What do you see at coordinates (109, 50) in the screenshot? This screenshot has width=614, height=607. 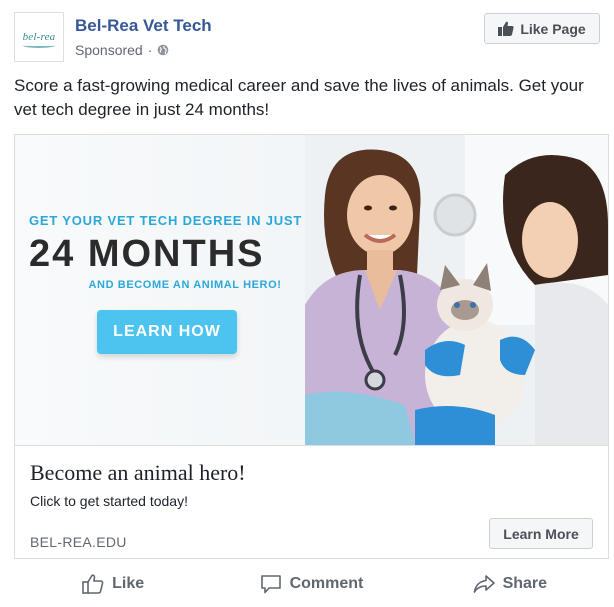 I see `sponsored-label: Sponsored` at bounding box center [109, 50].